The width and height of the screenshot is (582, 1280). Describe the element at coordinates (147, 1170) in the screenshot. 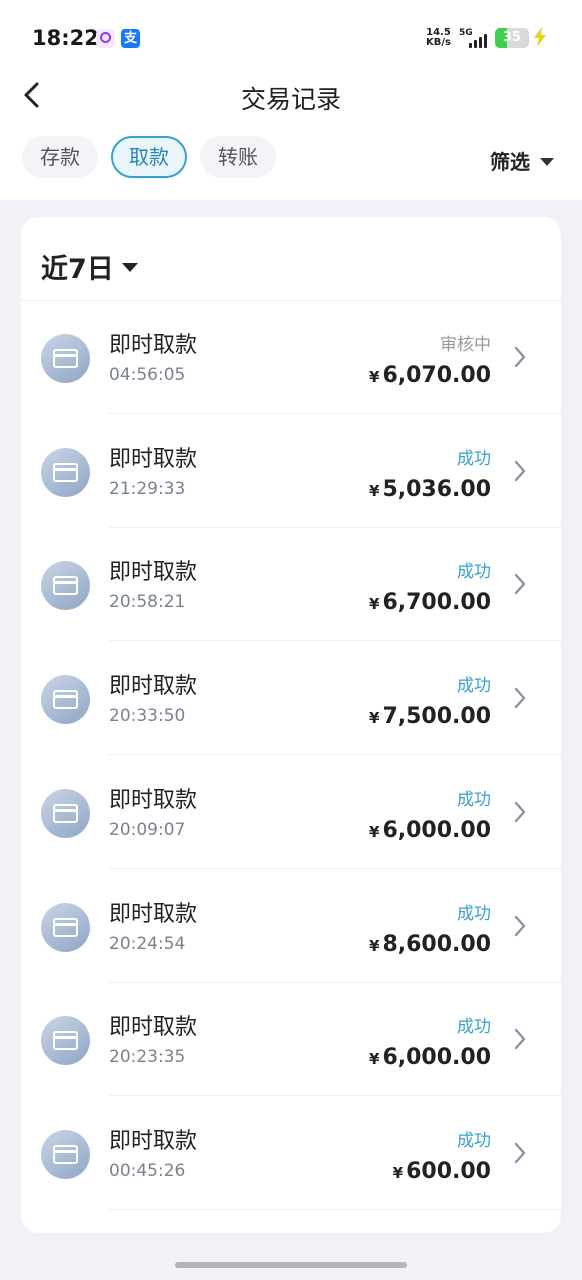

I see `record-time: 00:45:26` at that location.